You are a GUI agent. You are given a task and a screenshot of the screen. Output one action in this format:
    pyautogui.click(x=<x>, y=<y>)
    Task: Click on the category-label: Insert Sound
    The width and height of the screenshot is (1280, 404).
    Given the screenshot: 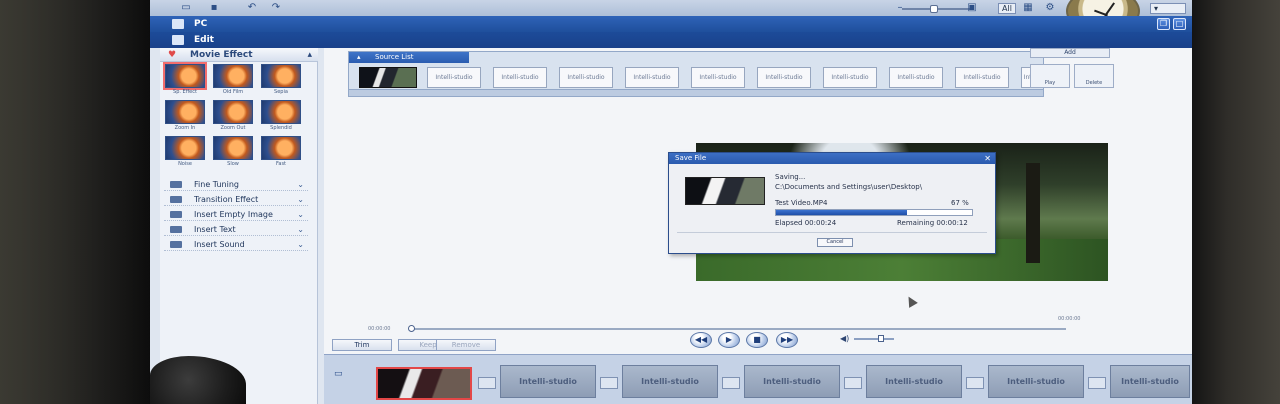 What is the action you would take?
    pyautogui.click(x=219, y=244)
    